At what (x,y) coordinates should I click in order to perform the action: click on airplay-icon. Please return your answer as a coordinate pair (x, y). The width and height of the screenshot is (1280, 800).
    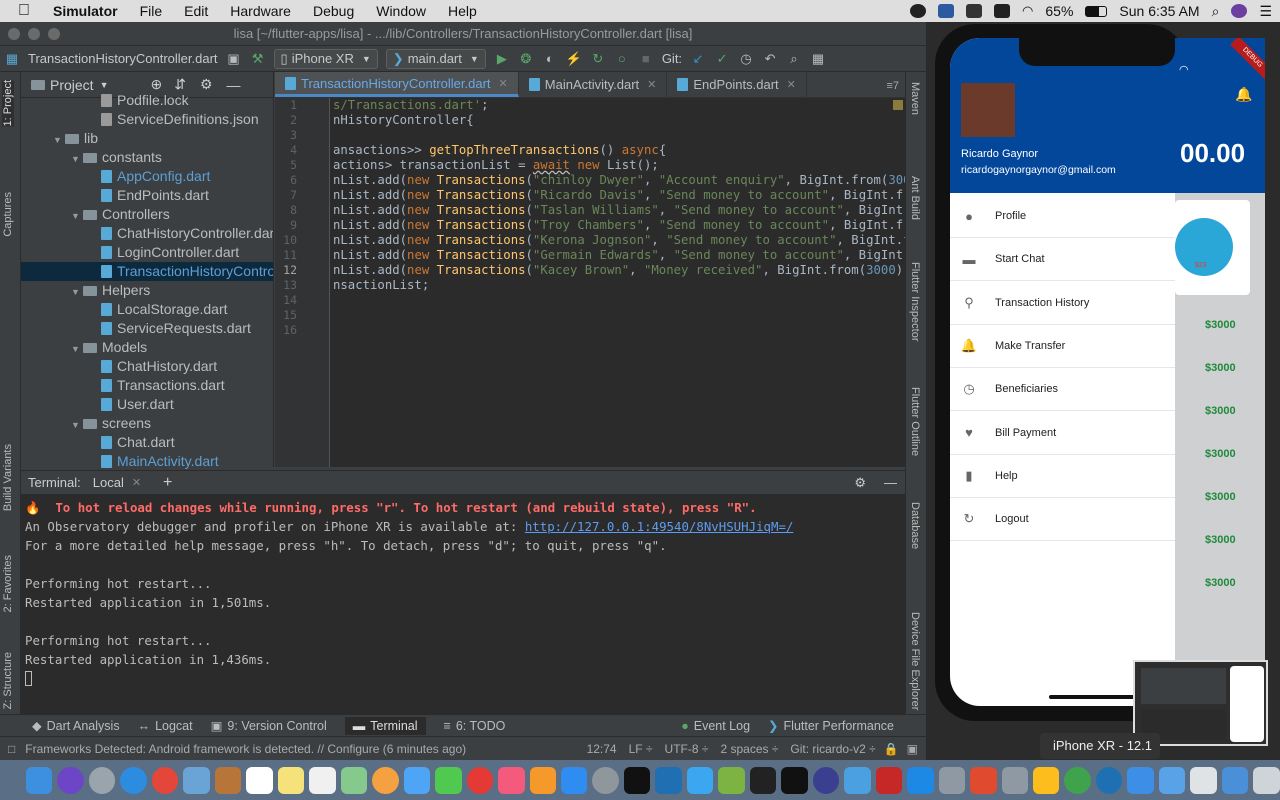
    Looking at the image, I should click on (1002, 11).